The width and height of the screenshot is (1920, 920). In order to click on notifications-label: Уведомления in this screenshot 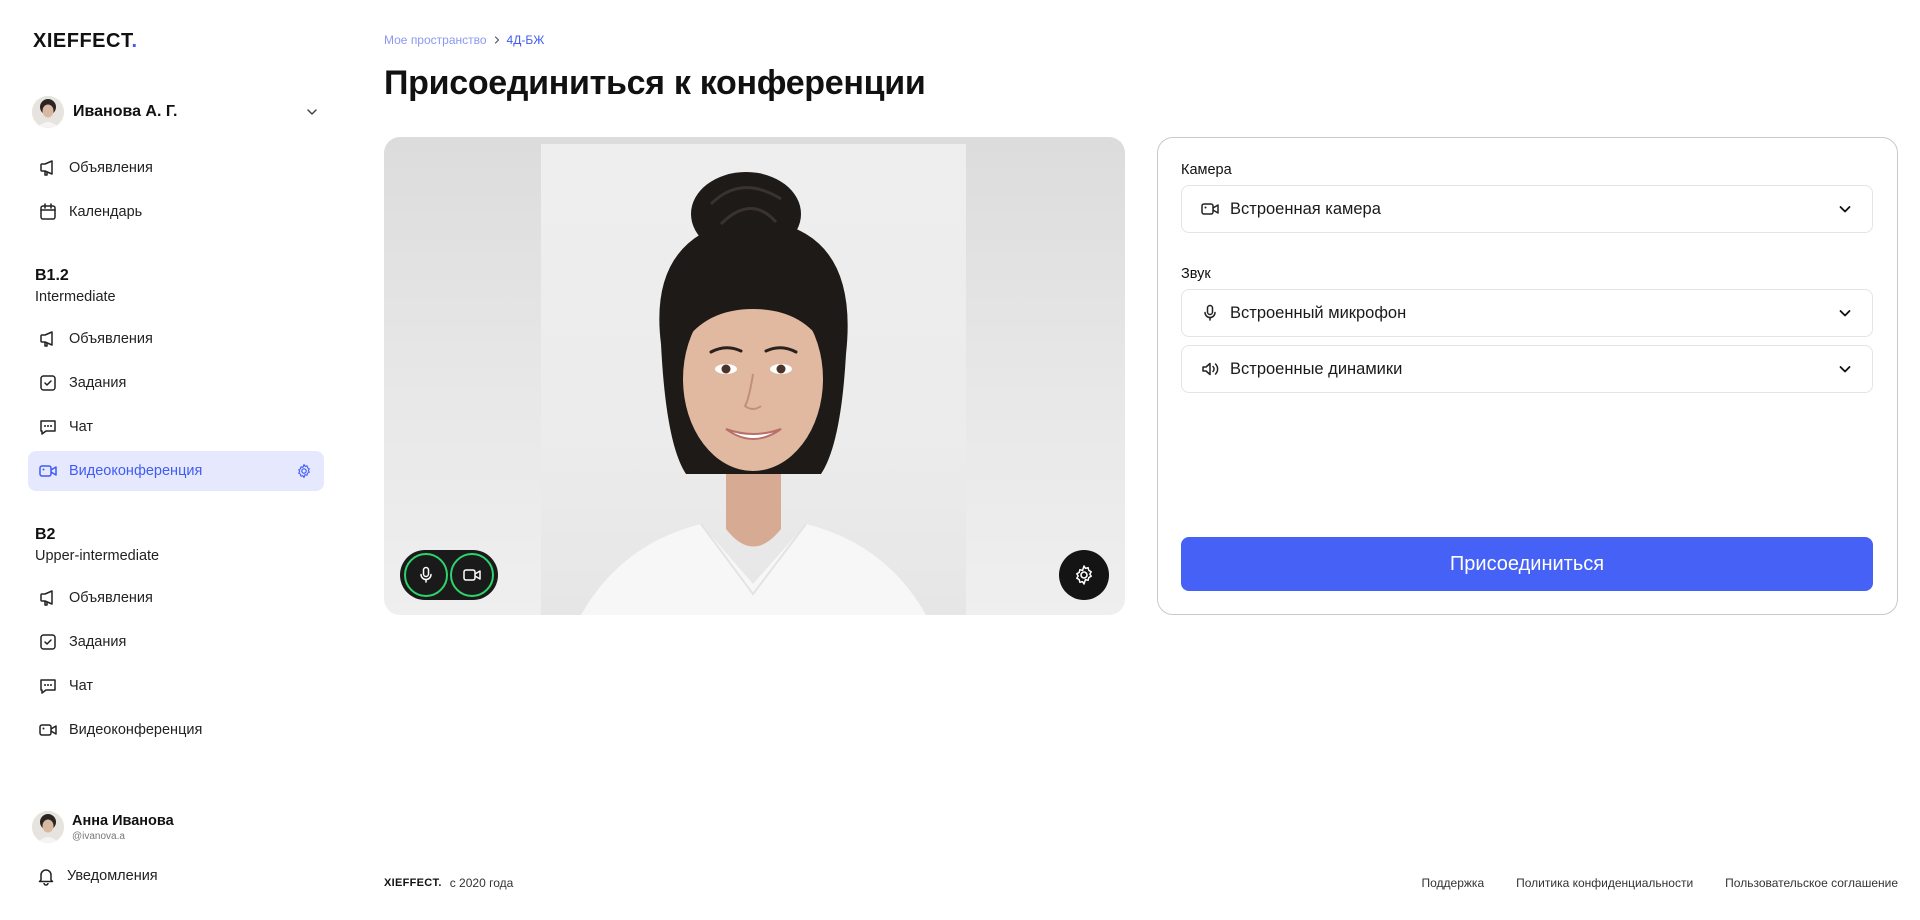, I will do `click(112, 876)`.